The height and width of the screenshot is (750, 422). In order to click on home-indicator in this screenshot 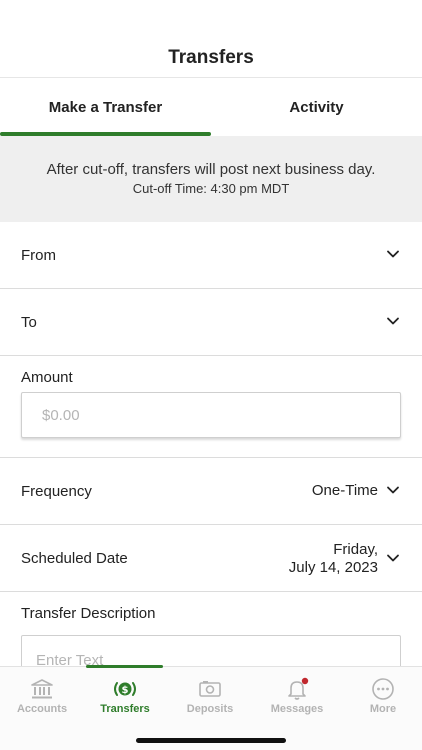, I will do `click(211, 740)`.